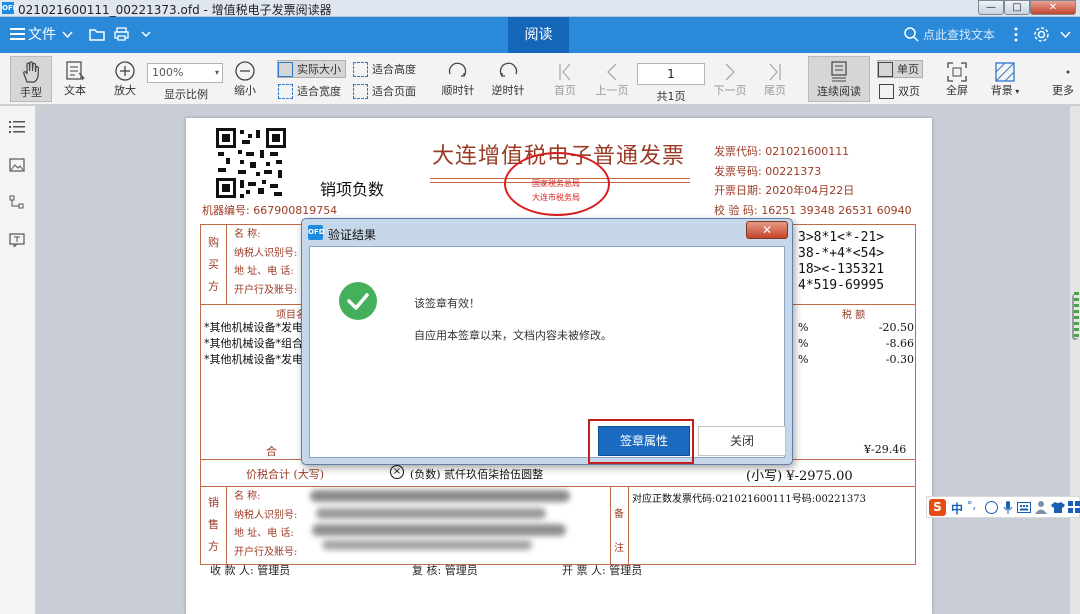  What do you see at coordinates (957, 508) in the screenshot?
I see `ime-language-toggle: 中` at bounding box center [957, 508].